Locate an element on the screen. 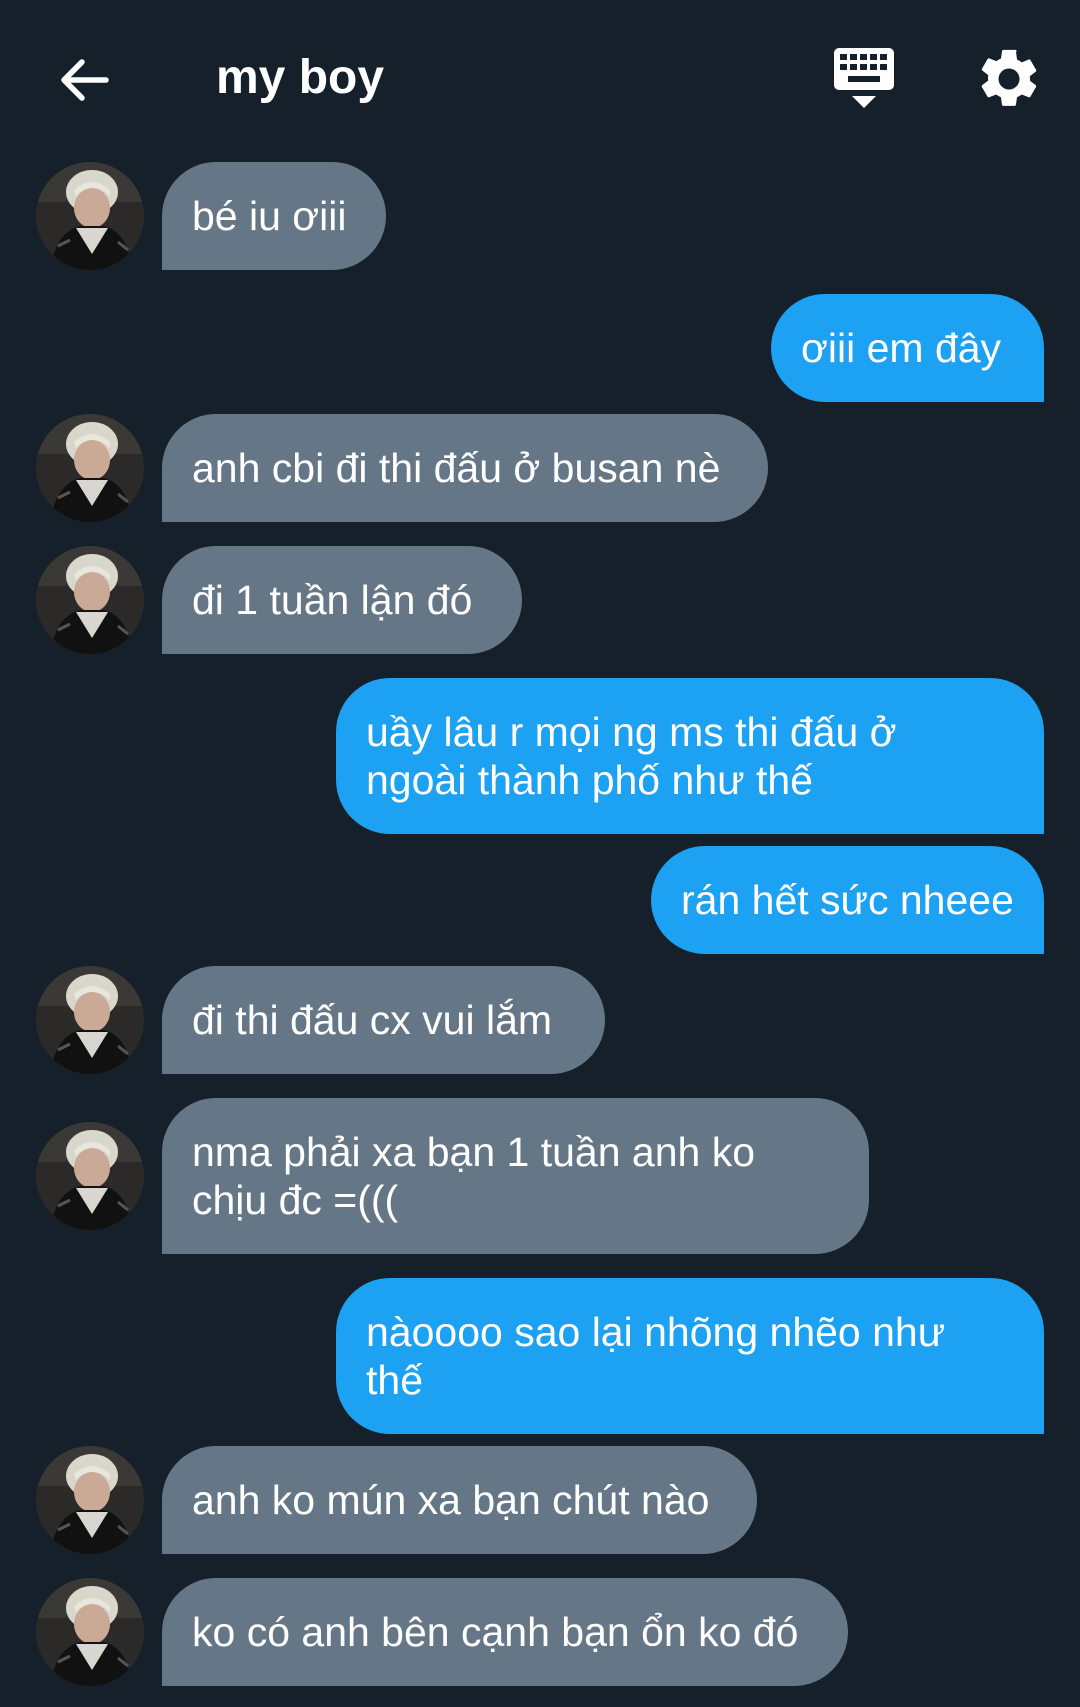  outgoing-message-bubble: ơiii em đây is located at coordinates (907, 348).